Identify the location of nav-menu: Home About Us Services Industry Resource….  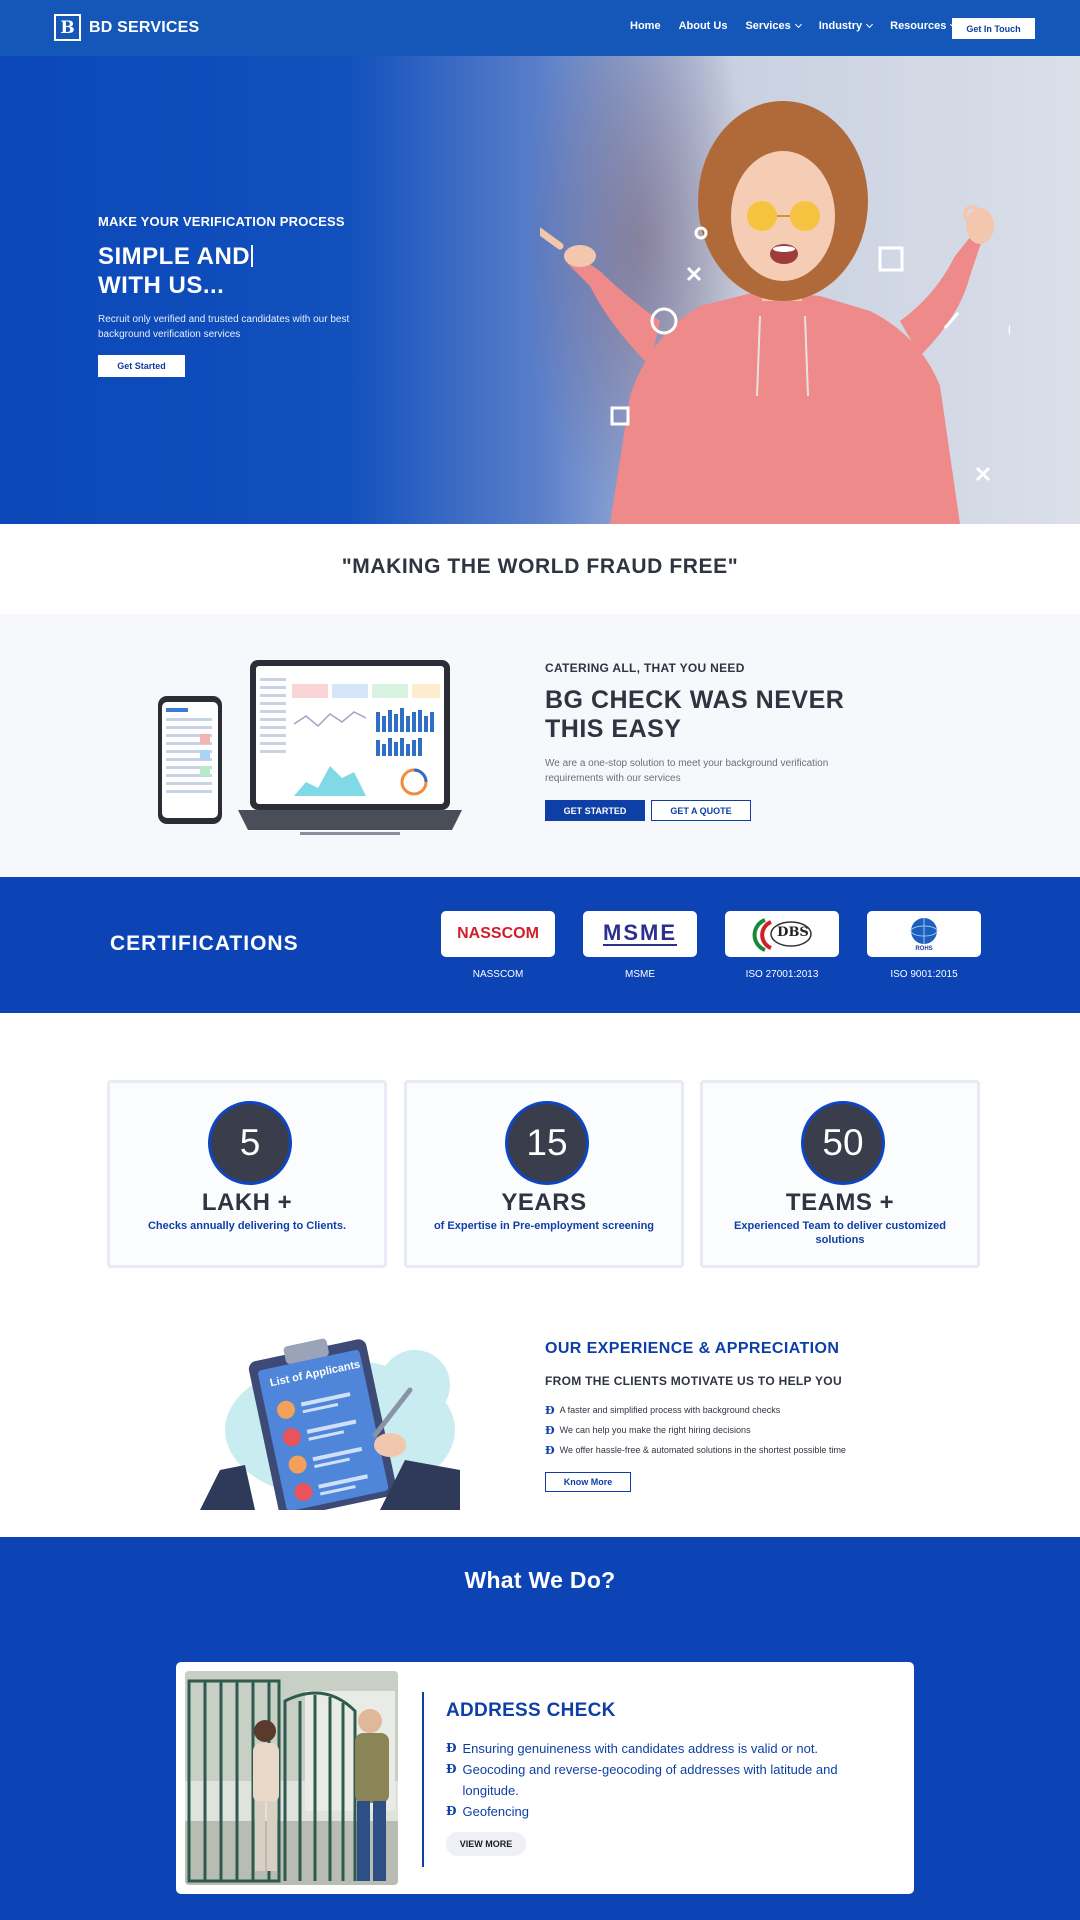
(794, 26).